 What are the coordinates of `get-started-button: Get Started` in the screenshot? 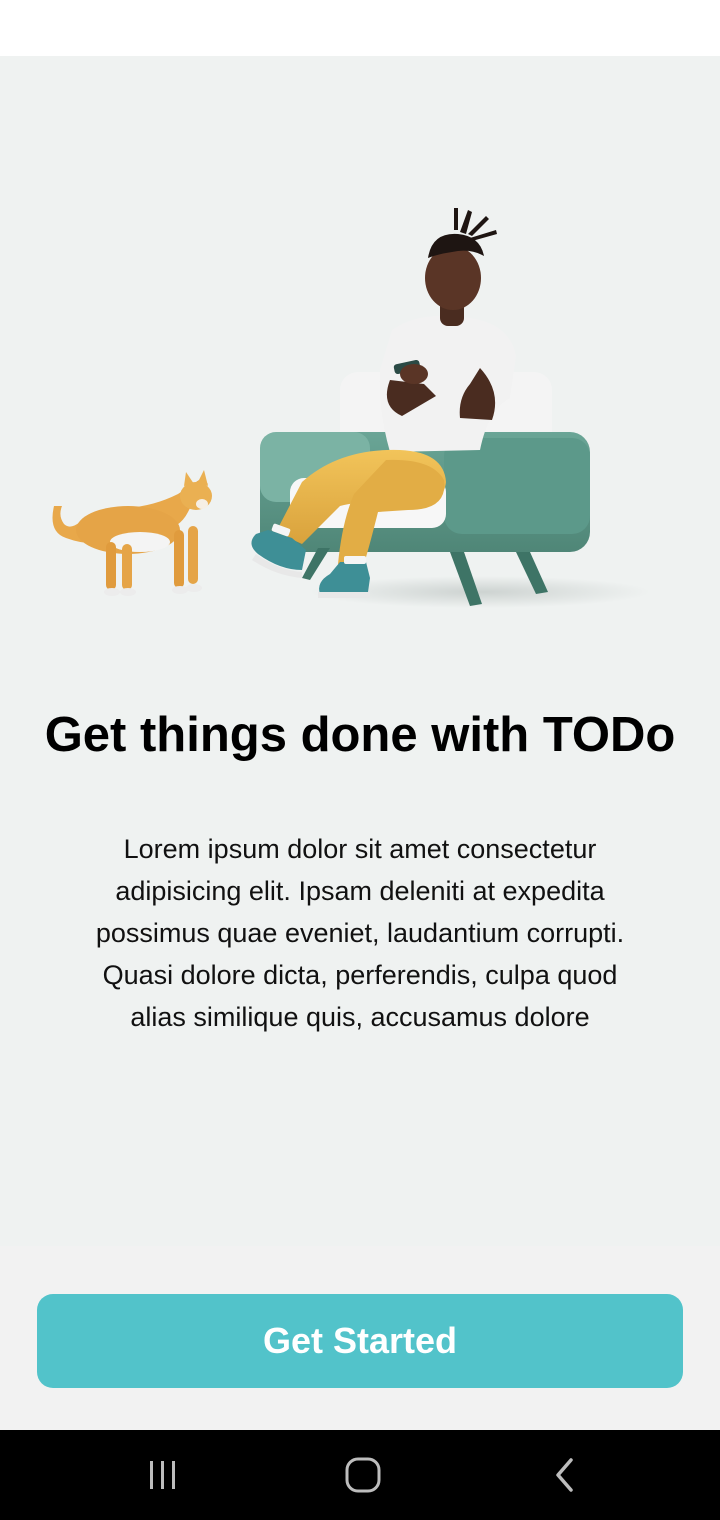 It's located at (360, 1341).